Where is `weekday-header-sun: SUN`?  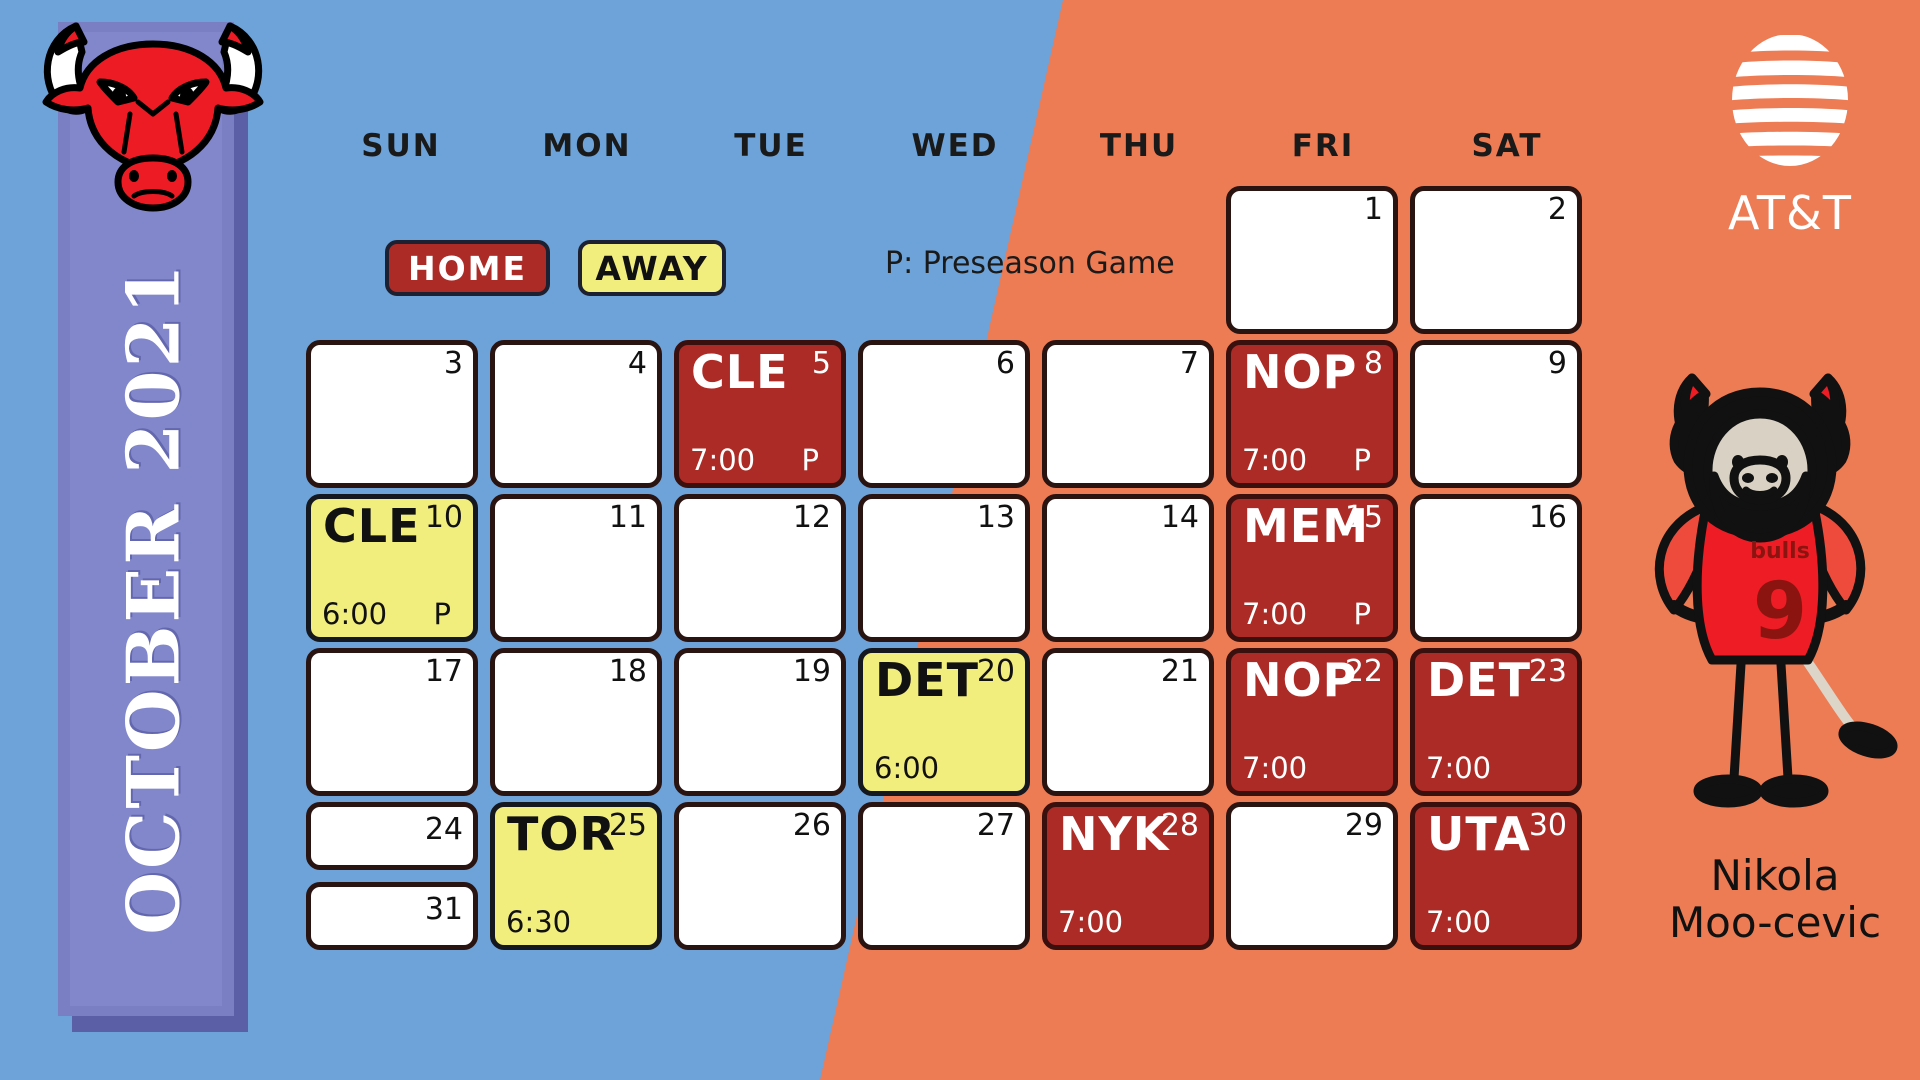 weekday-header-sun: SUN is located at coordinates (401, 146).